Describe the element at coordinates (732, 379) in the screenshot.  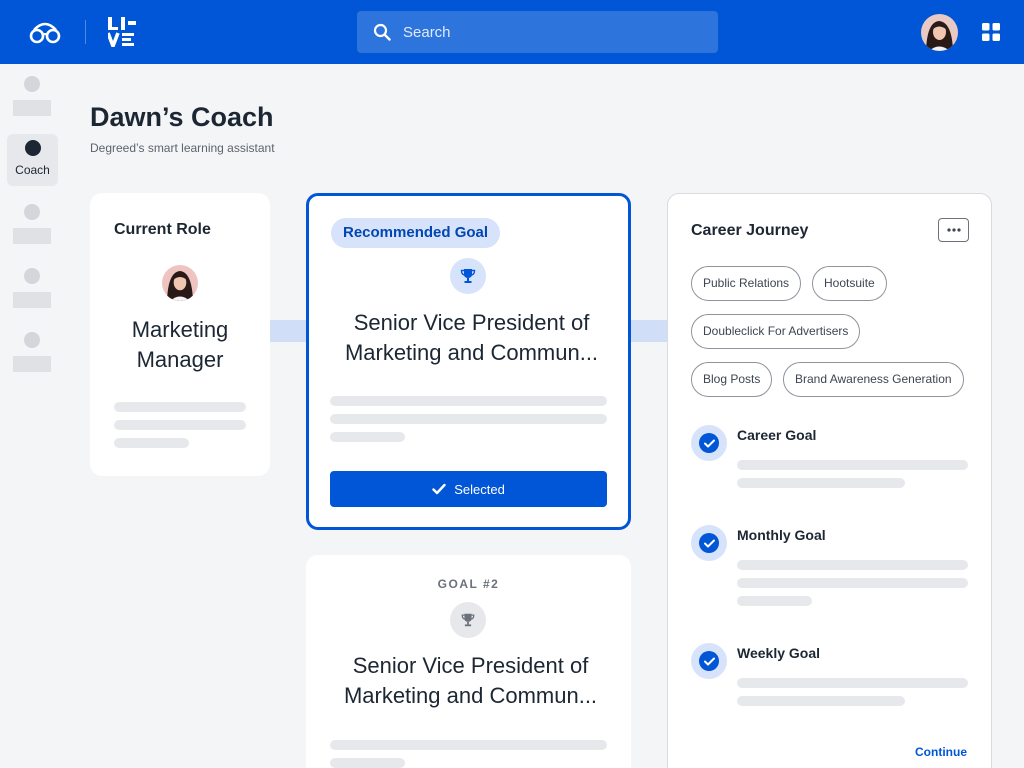
I see `skill-tag: Blog Posts` at that location.